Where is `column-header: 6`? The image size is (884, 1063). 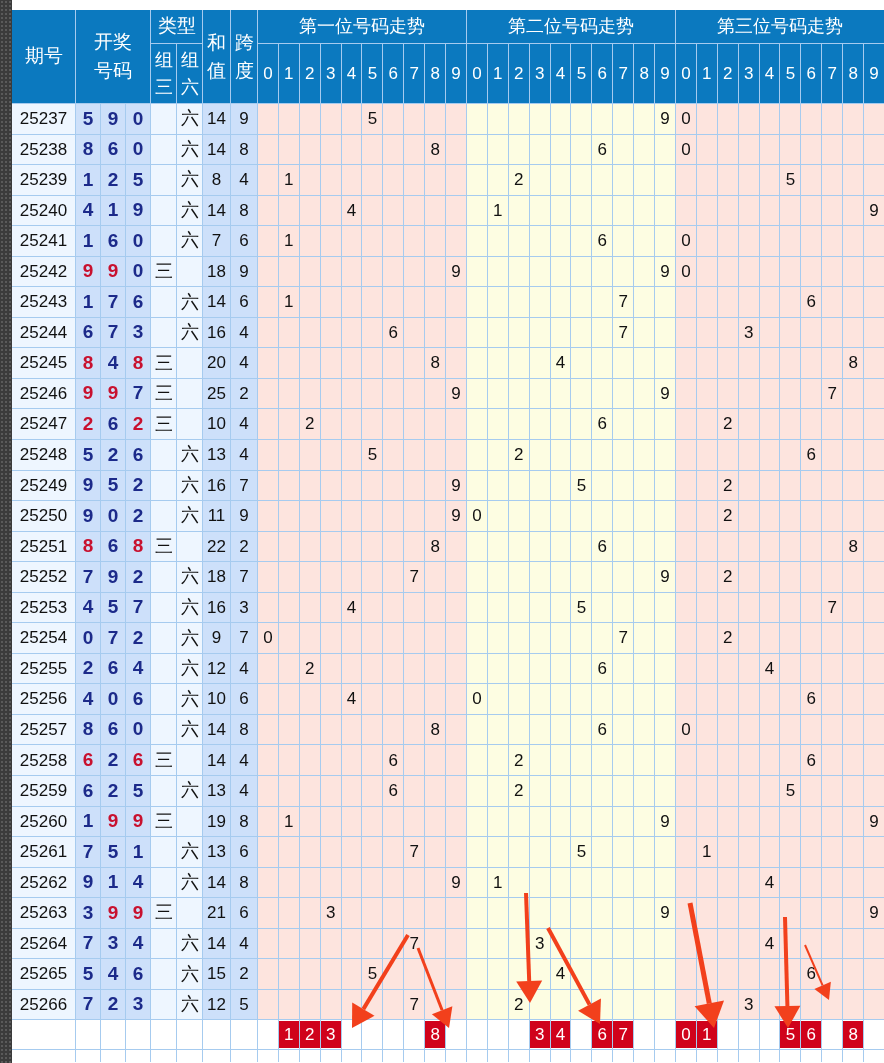
column-header: 6 is located at coordinates (393, 73).